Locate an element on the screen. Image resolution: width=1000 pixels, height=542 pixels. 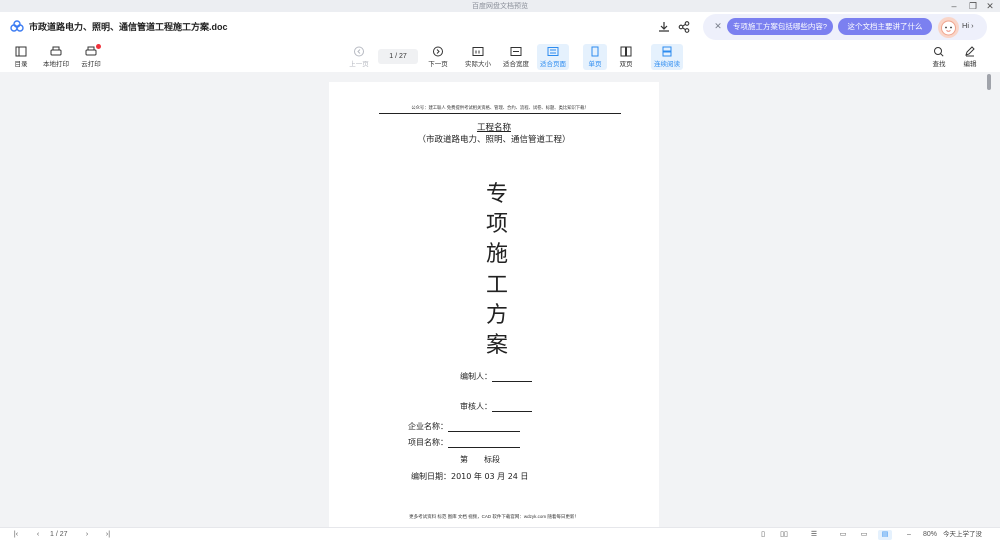
cloud-logo-icon is located at coordinates (17, 26).